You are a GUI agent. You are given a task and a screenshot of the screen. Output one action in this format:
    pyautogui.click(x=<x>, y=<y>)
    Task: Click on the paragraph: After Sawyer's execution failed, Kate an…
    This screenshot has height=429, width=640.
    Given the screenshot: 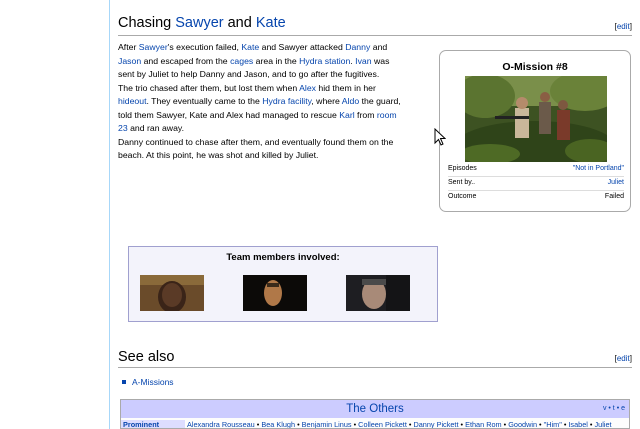 What is the action you would take?
    pyautogui.click(x=263, y=61)
    